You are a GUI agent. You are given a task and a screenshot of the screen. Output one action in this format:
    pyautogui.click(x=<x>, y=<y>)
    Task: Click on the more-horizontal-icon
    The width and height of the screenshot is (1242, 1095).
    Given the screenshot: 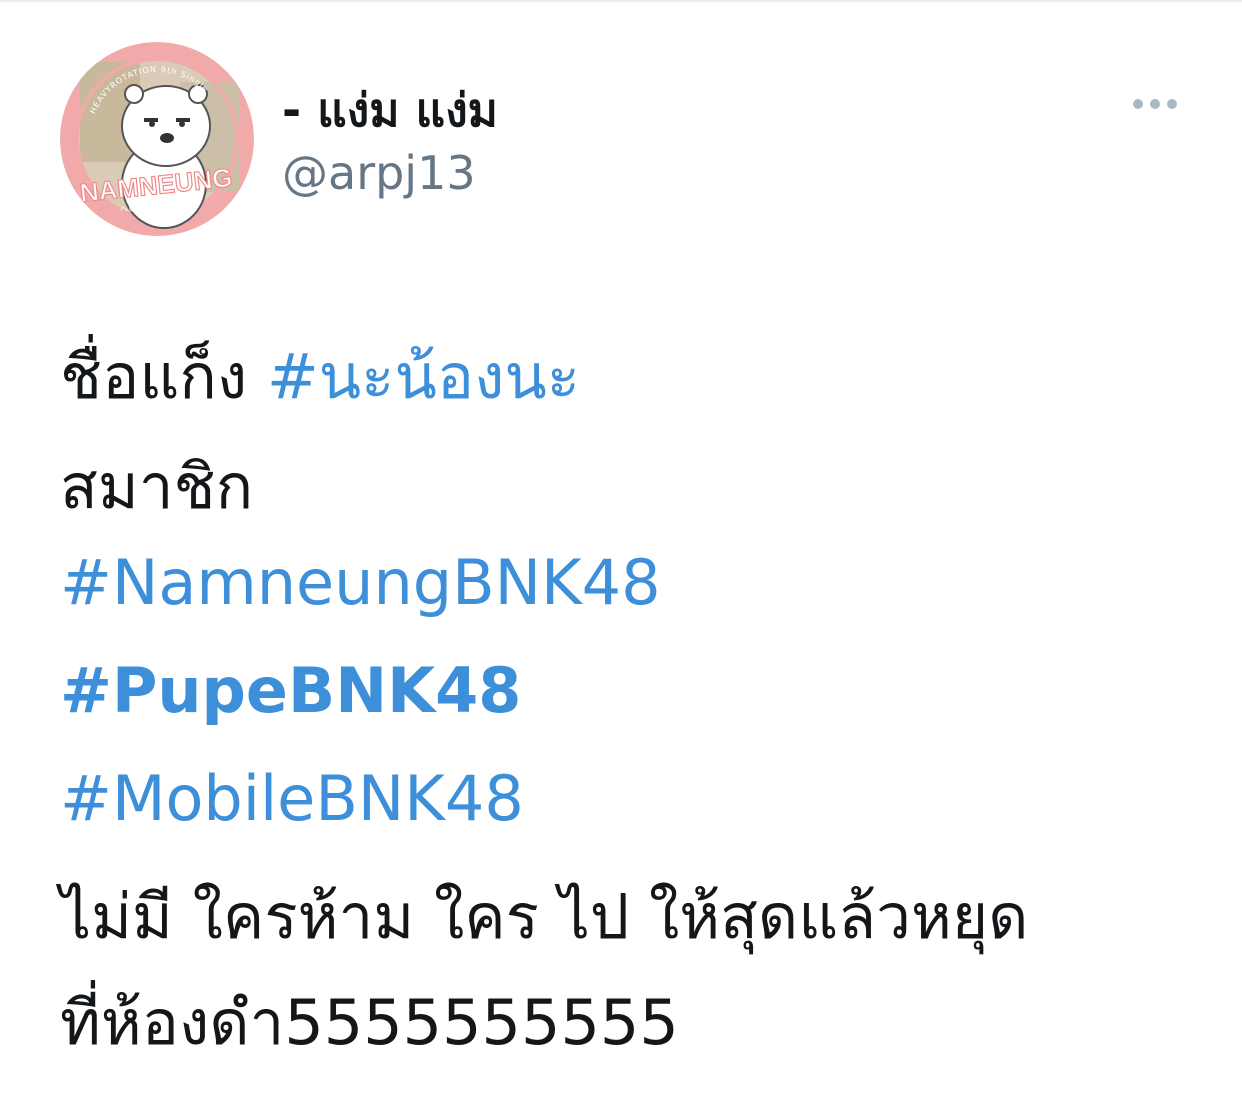 What is the action you would take?
    pyautogui.click(x=1155, y=104)
    